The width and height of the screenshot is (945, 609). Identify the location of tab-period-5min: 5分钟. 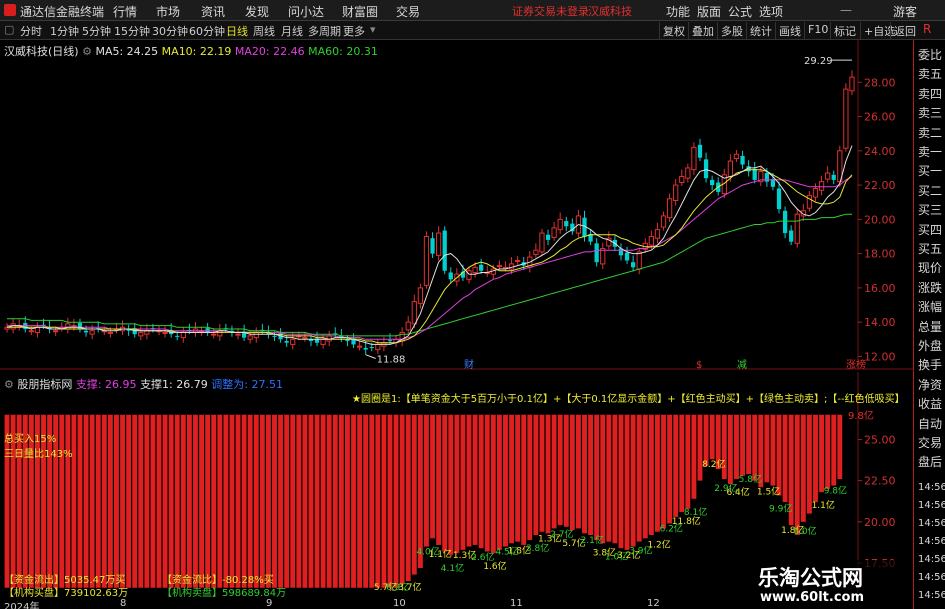
(96, 31).